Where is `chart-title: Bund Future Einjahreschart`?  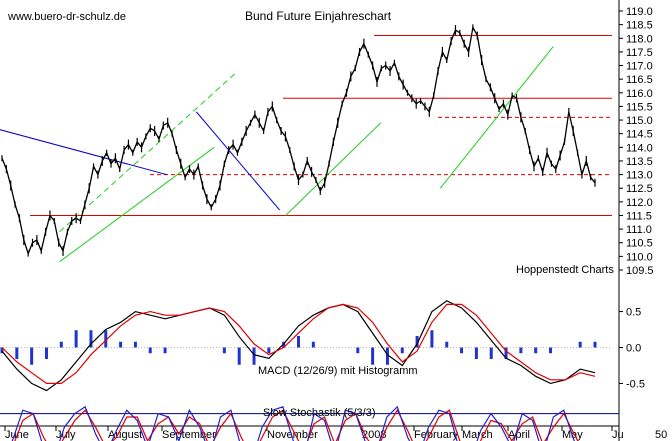
chart-title: Bund Future Einjahreschart is located at coordinates (318, 16).